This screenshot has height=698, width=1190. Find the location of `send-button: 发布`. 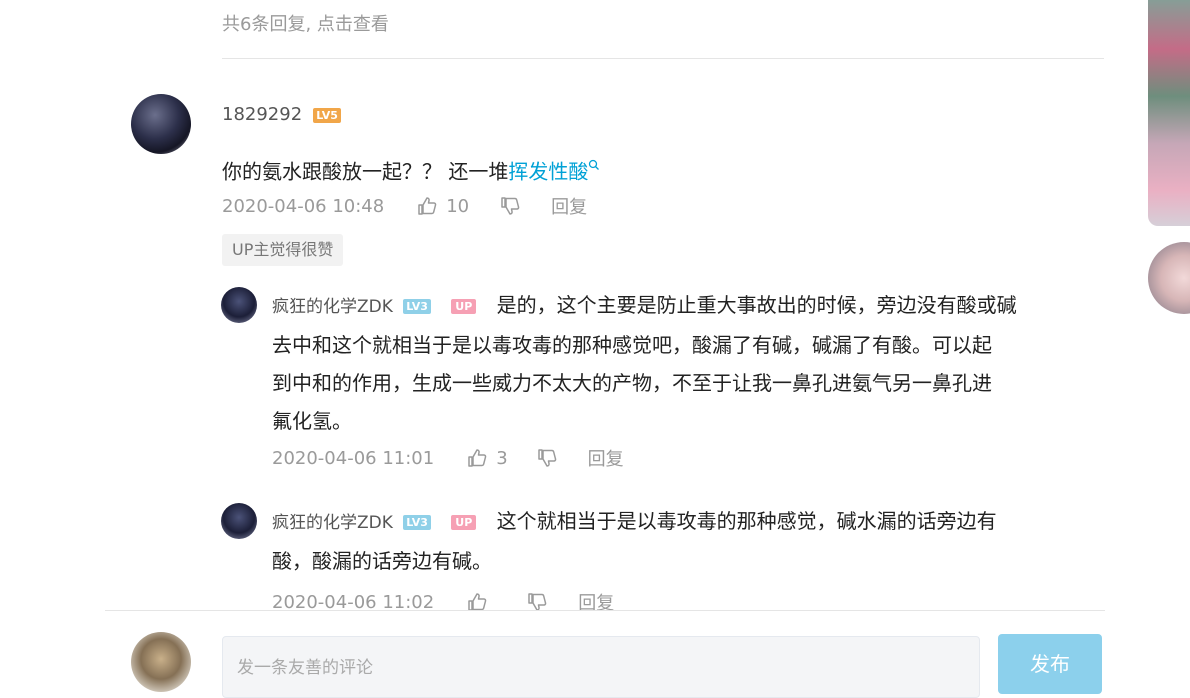

send-button: 发布 is located at coordinates (1050, 664).